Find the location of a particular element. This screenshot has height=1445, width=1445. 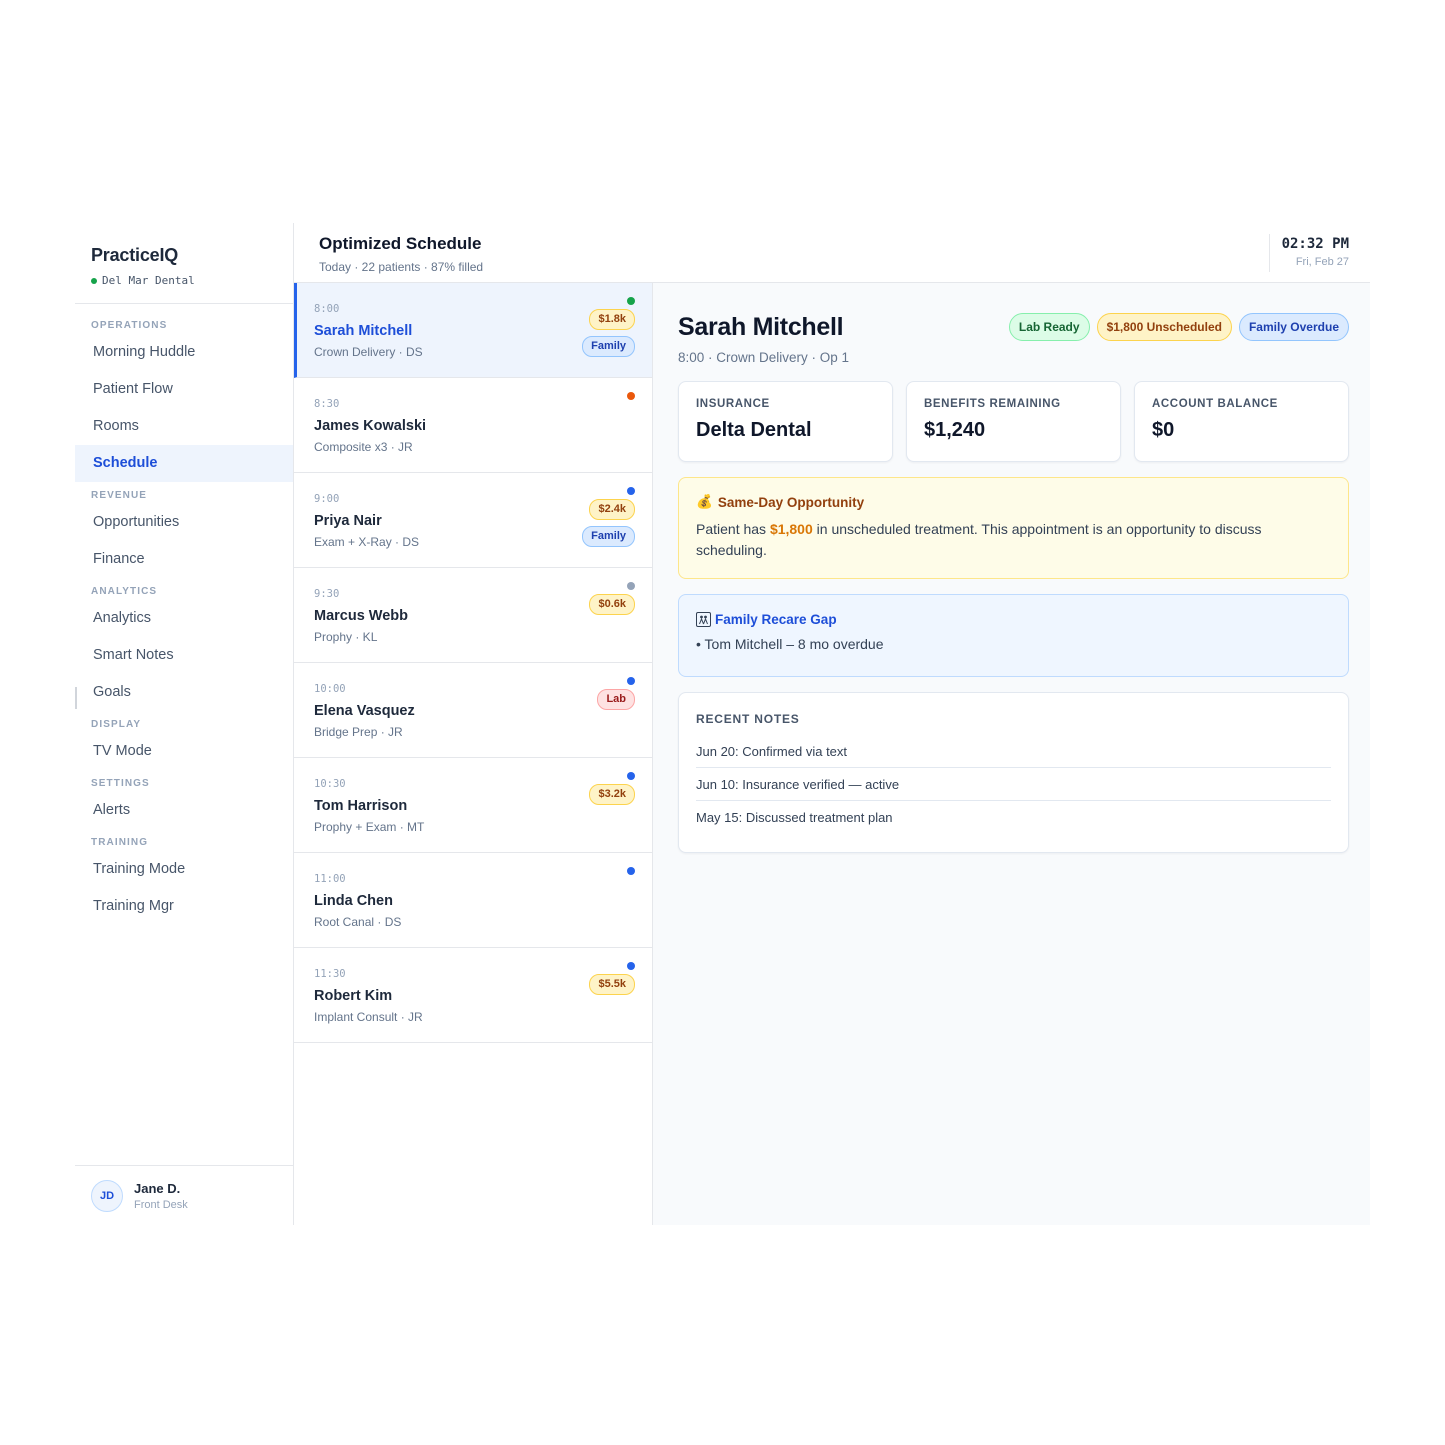

opportunity-title: Same-Day Opportunity is located at coordinates (791, 502).